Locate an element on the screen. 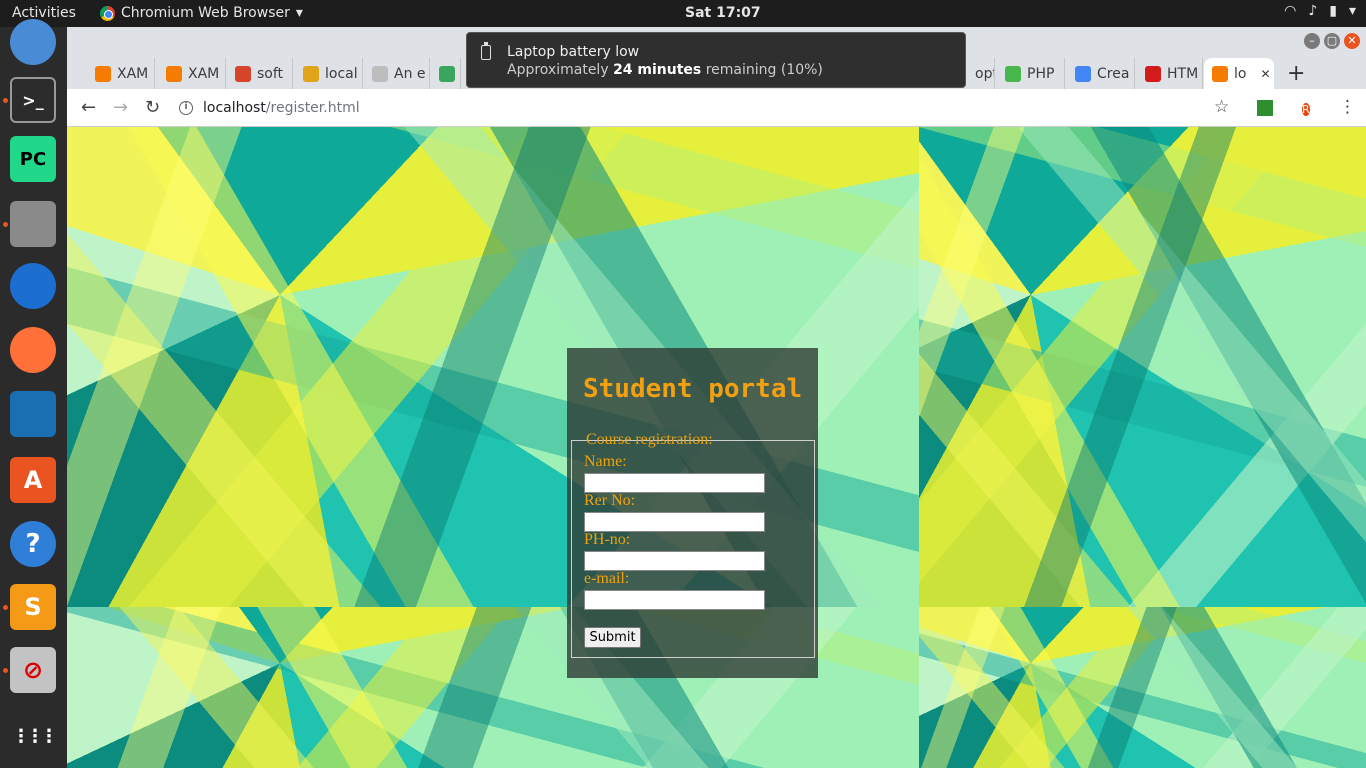  terminal-icon: >_ is located at coordinates (33, 100).